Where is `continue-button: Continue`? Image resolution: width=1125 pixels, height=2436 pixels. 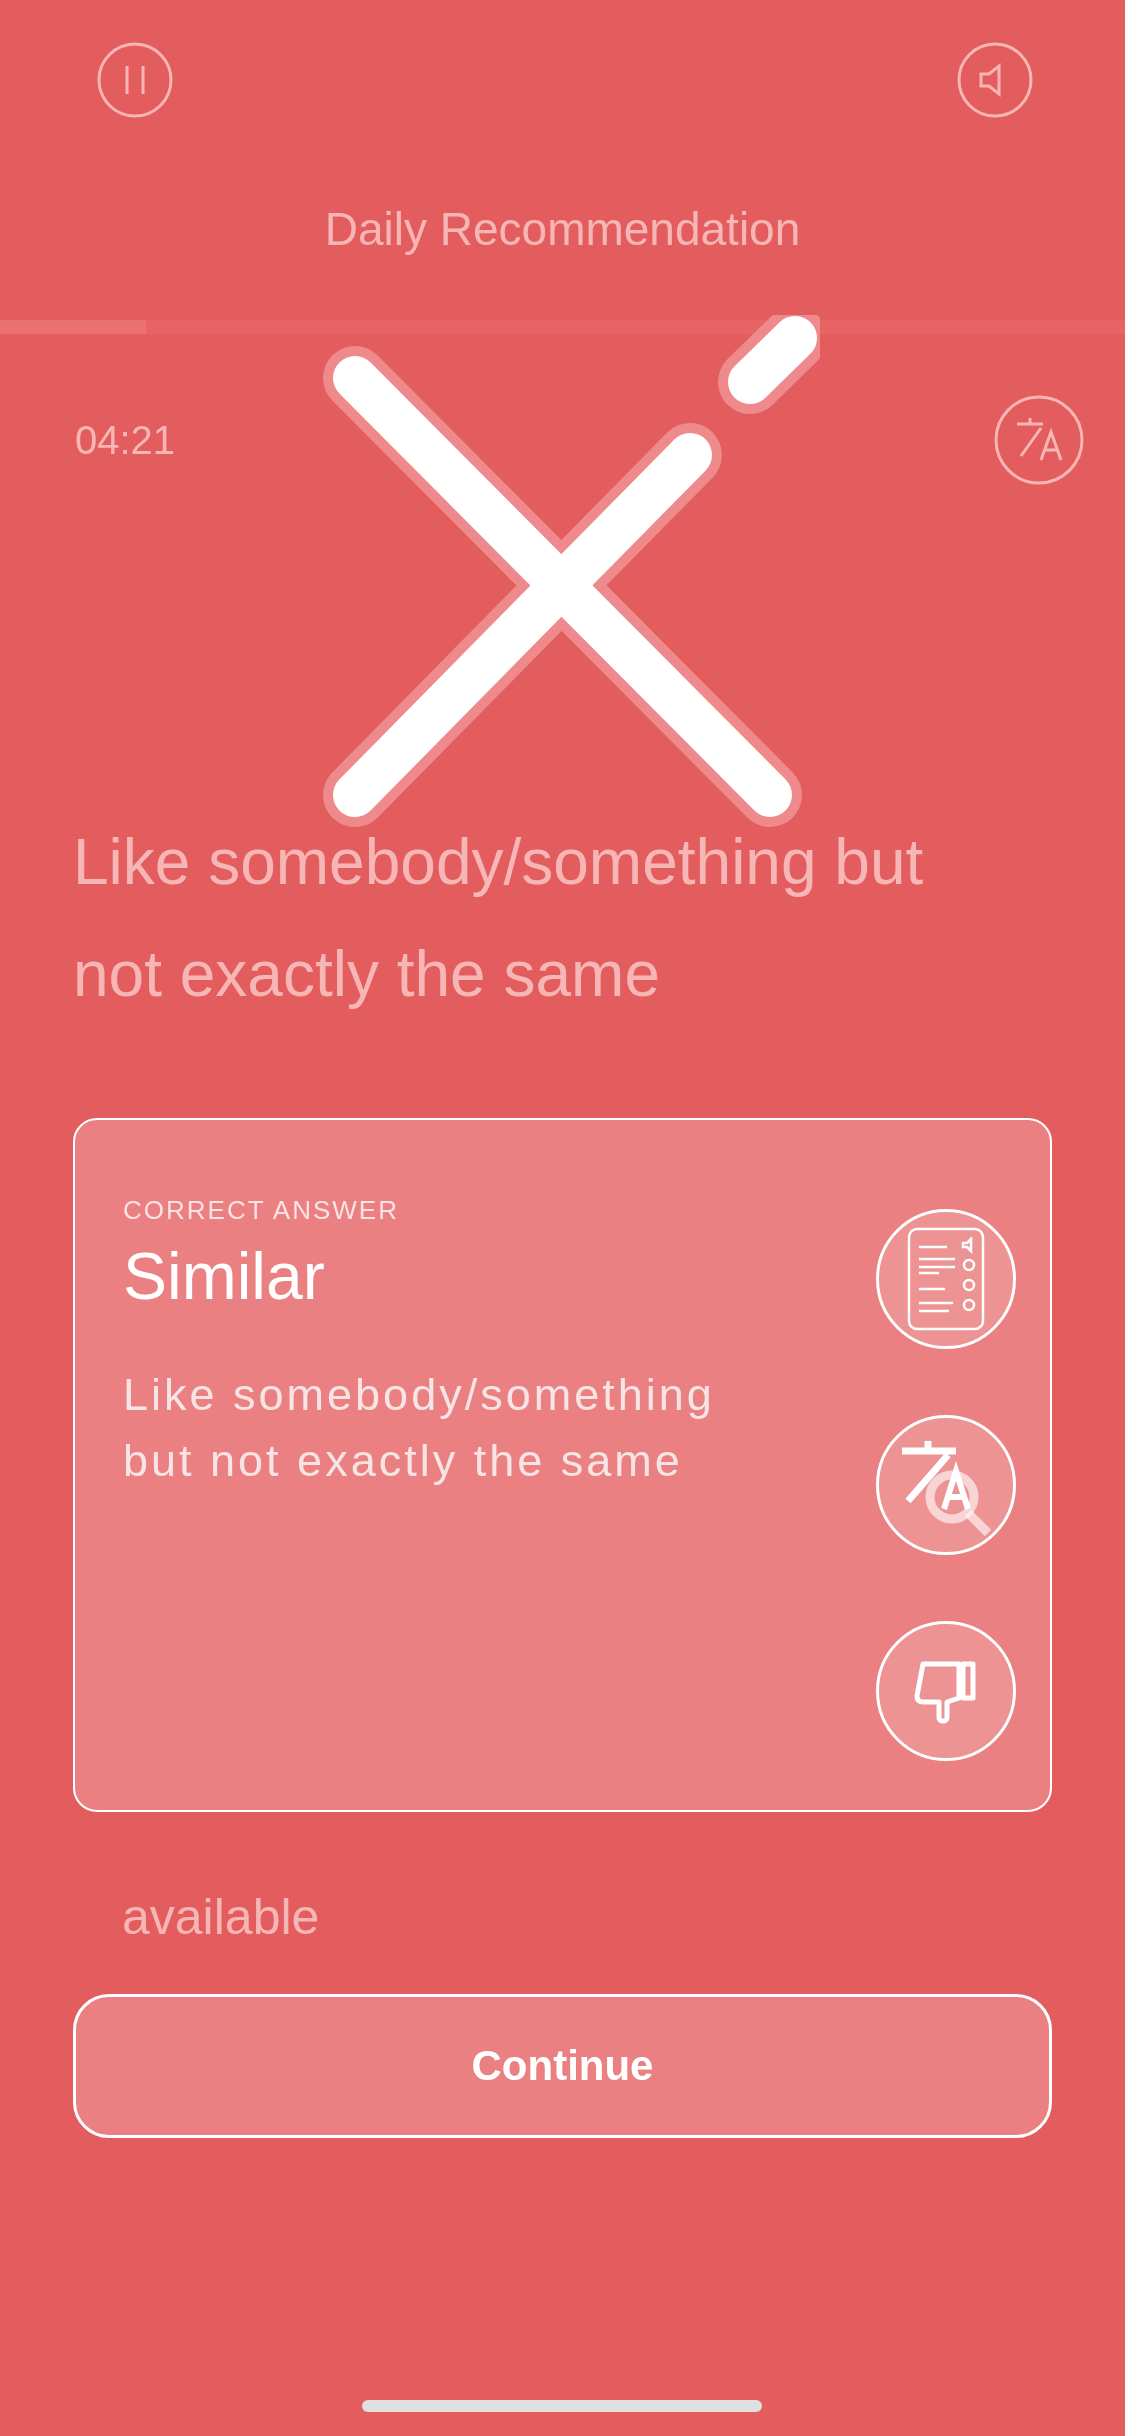
continue-button: Continue is located at coordinates (562, 2066).